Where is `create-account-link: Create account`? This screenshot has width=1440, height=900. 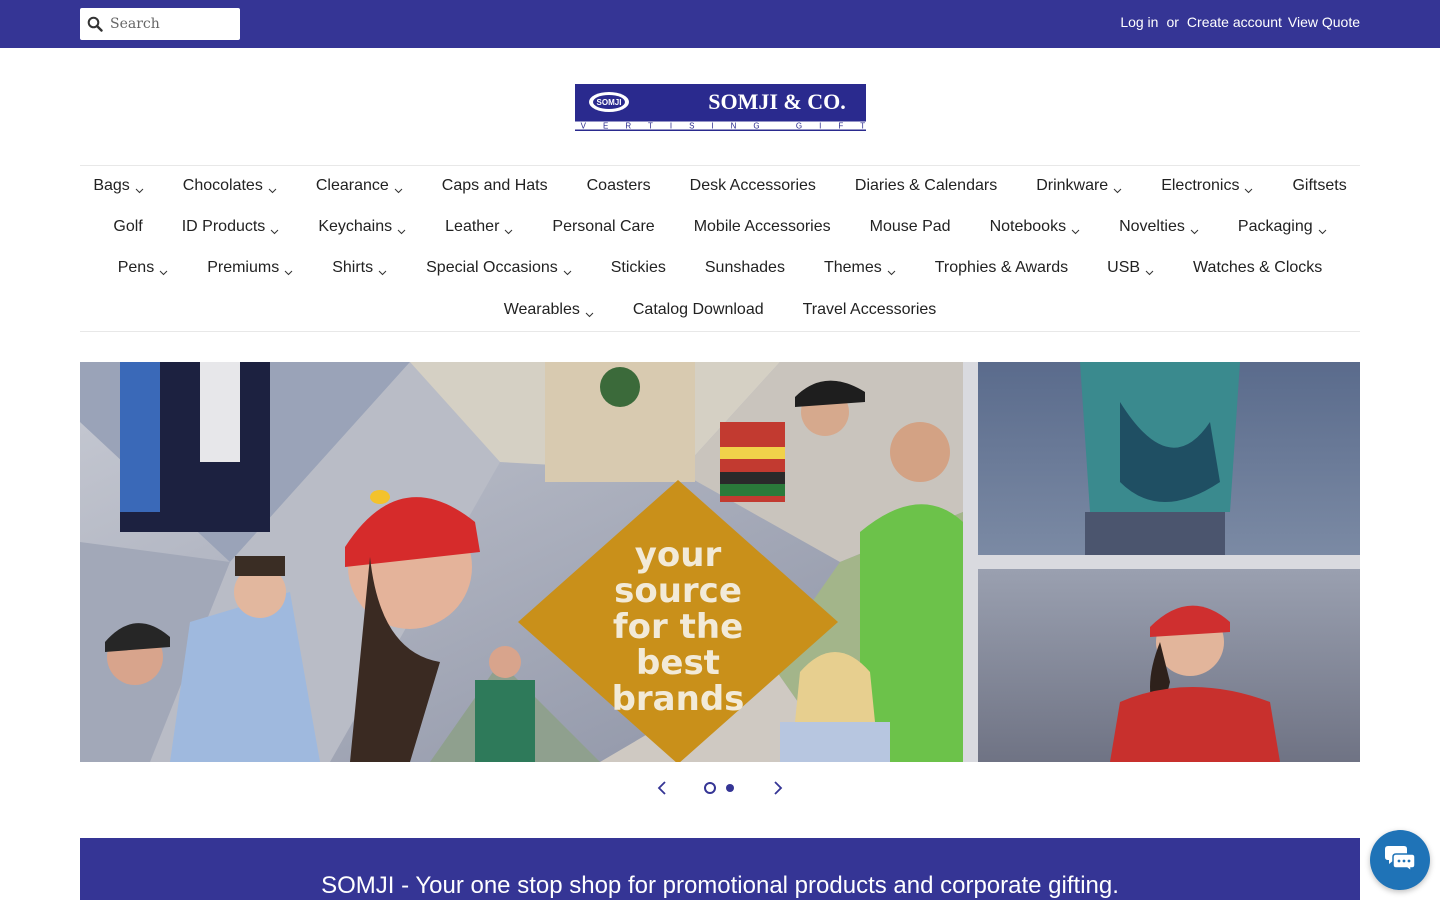 create-account-link: Create account is located at coordinates (1234, 22).